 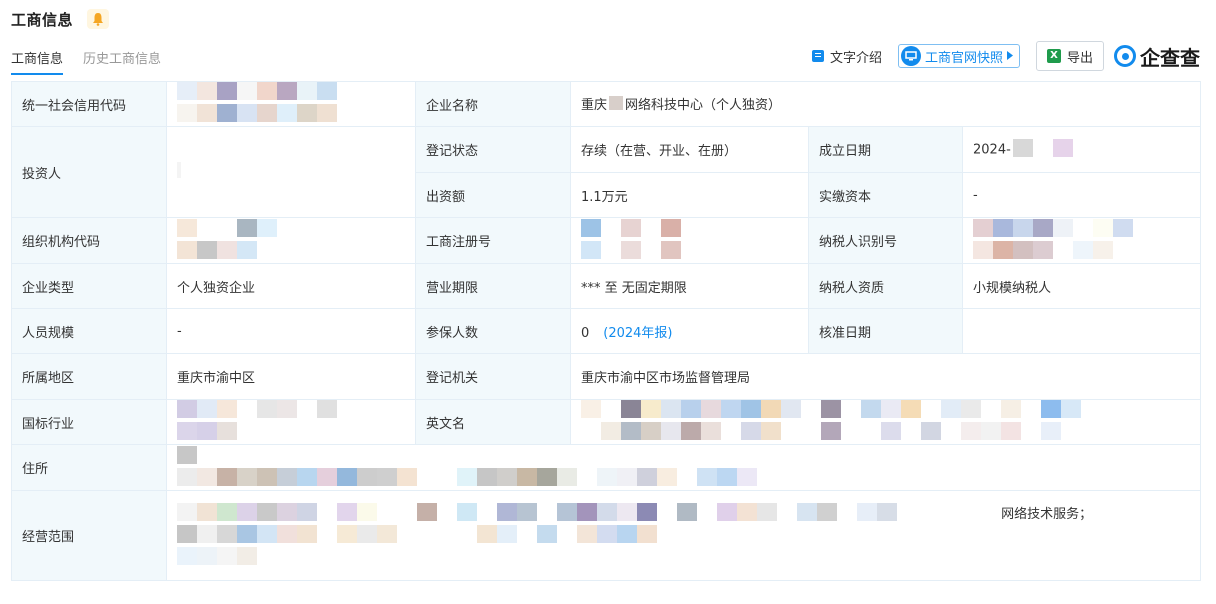 What do you see at coordinates (493, 195) in the screenshot?
I see `capital-label: 出资额` at bounding box center [493, 195].